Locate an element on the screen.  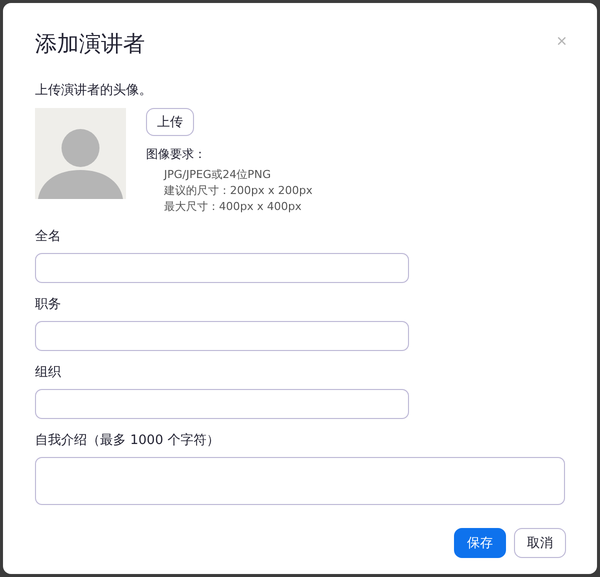
requirement-text: 最大尺寸：400px x 400px is located at coordinates (233, 207).